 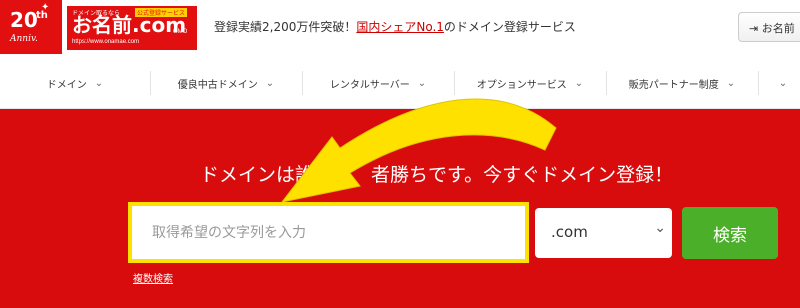 I want to click on nav-item-label: ドメイン, so click(x=66, y=85).